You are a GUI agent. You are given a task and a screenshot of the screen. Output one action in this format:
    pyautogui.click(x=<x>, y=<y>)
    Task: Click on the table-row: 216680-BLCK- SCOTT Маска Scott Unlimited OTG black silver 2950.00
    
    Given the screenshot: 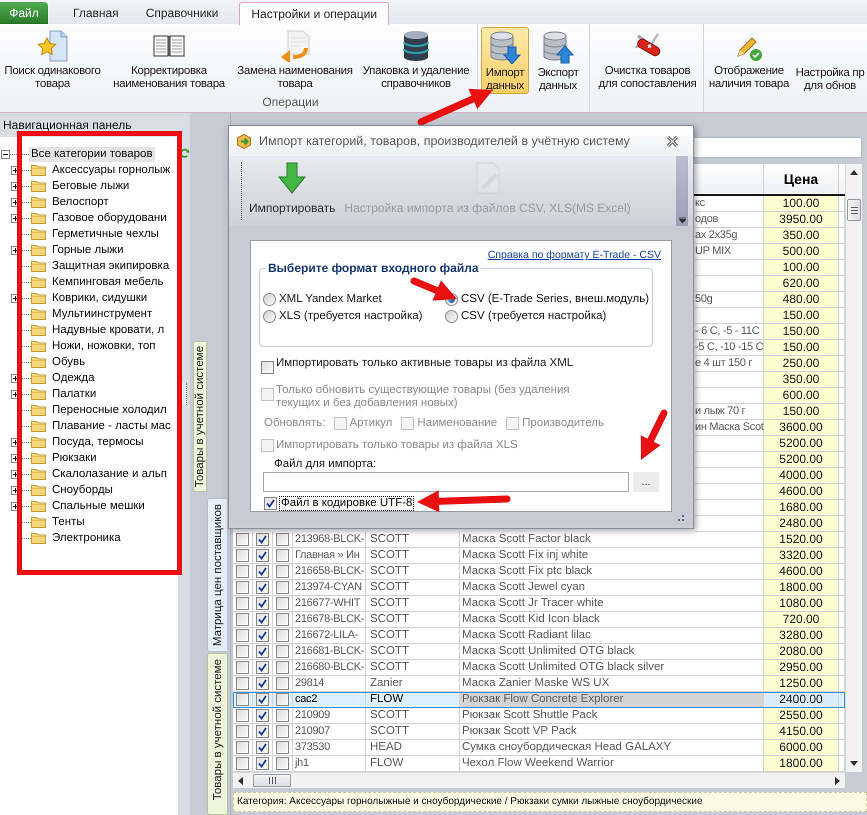 What is the action you would take?
    pyautogui.click(x=539, y=668)
    